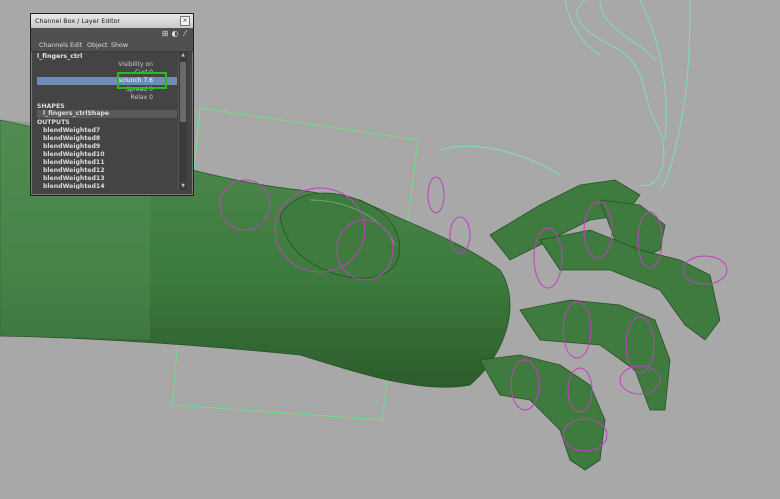 Image resolution: width=780 pixels, height=499 pixels. I want to click on node-name: l_fingers_ctrl, so click(59, 56).